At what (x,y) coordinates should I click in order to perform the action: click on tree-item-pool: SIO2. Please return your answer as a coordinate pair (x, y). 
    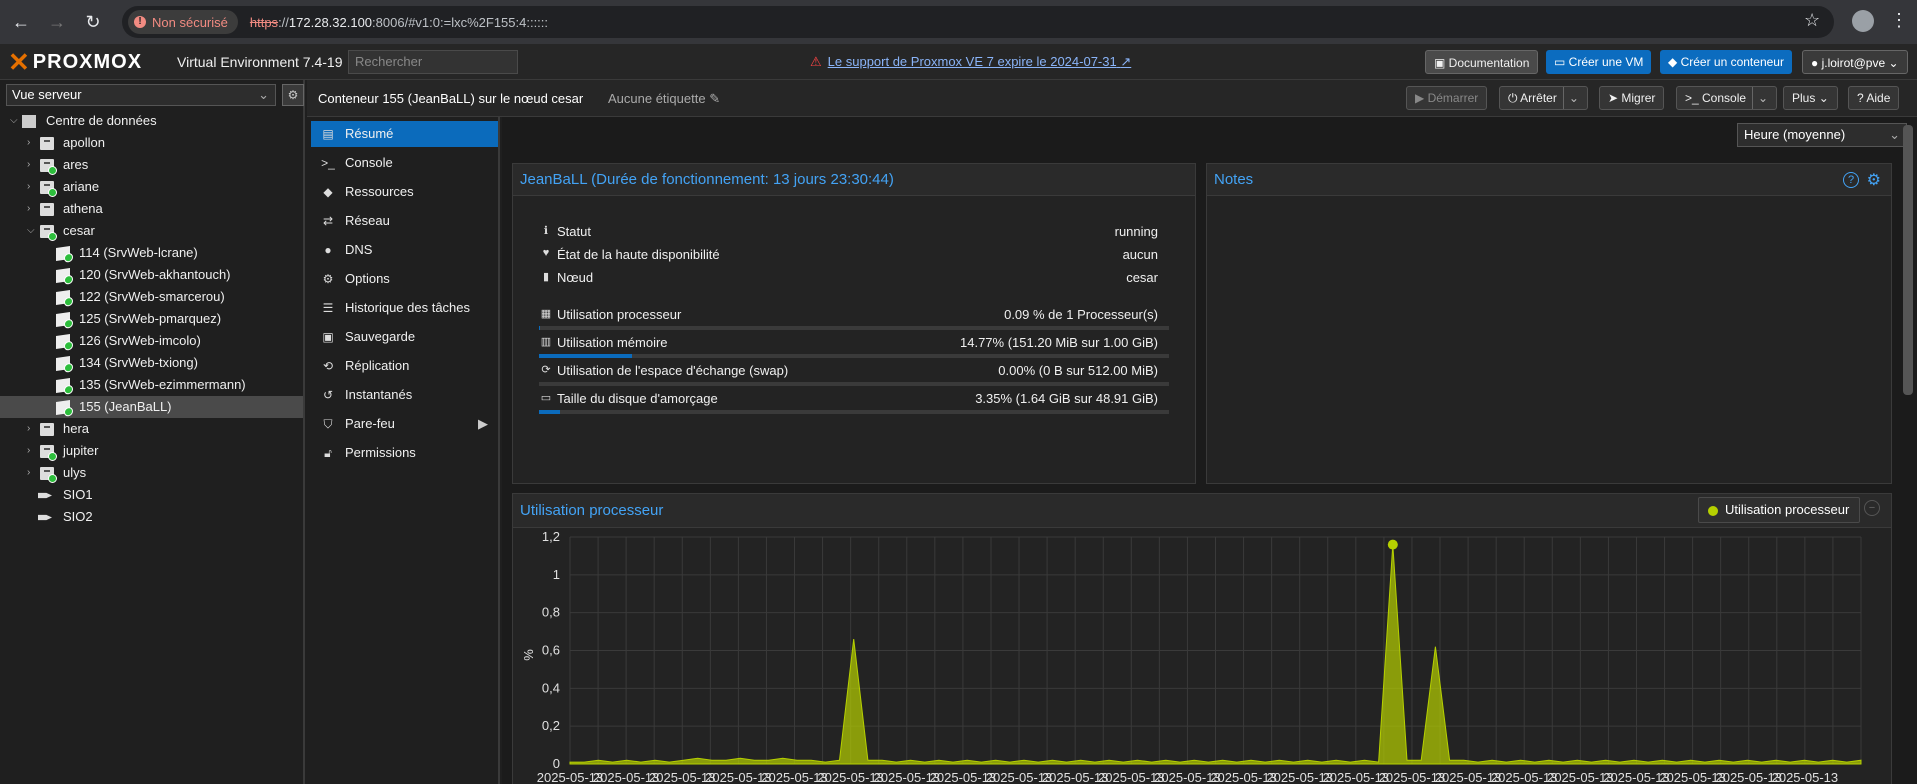
    Looking at the image, I should click on (151, 517).